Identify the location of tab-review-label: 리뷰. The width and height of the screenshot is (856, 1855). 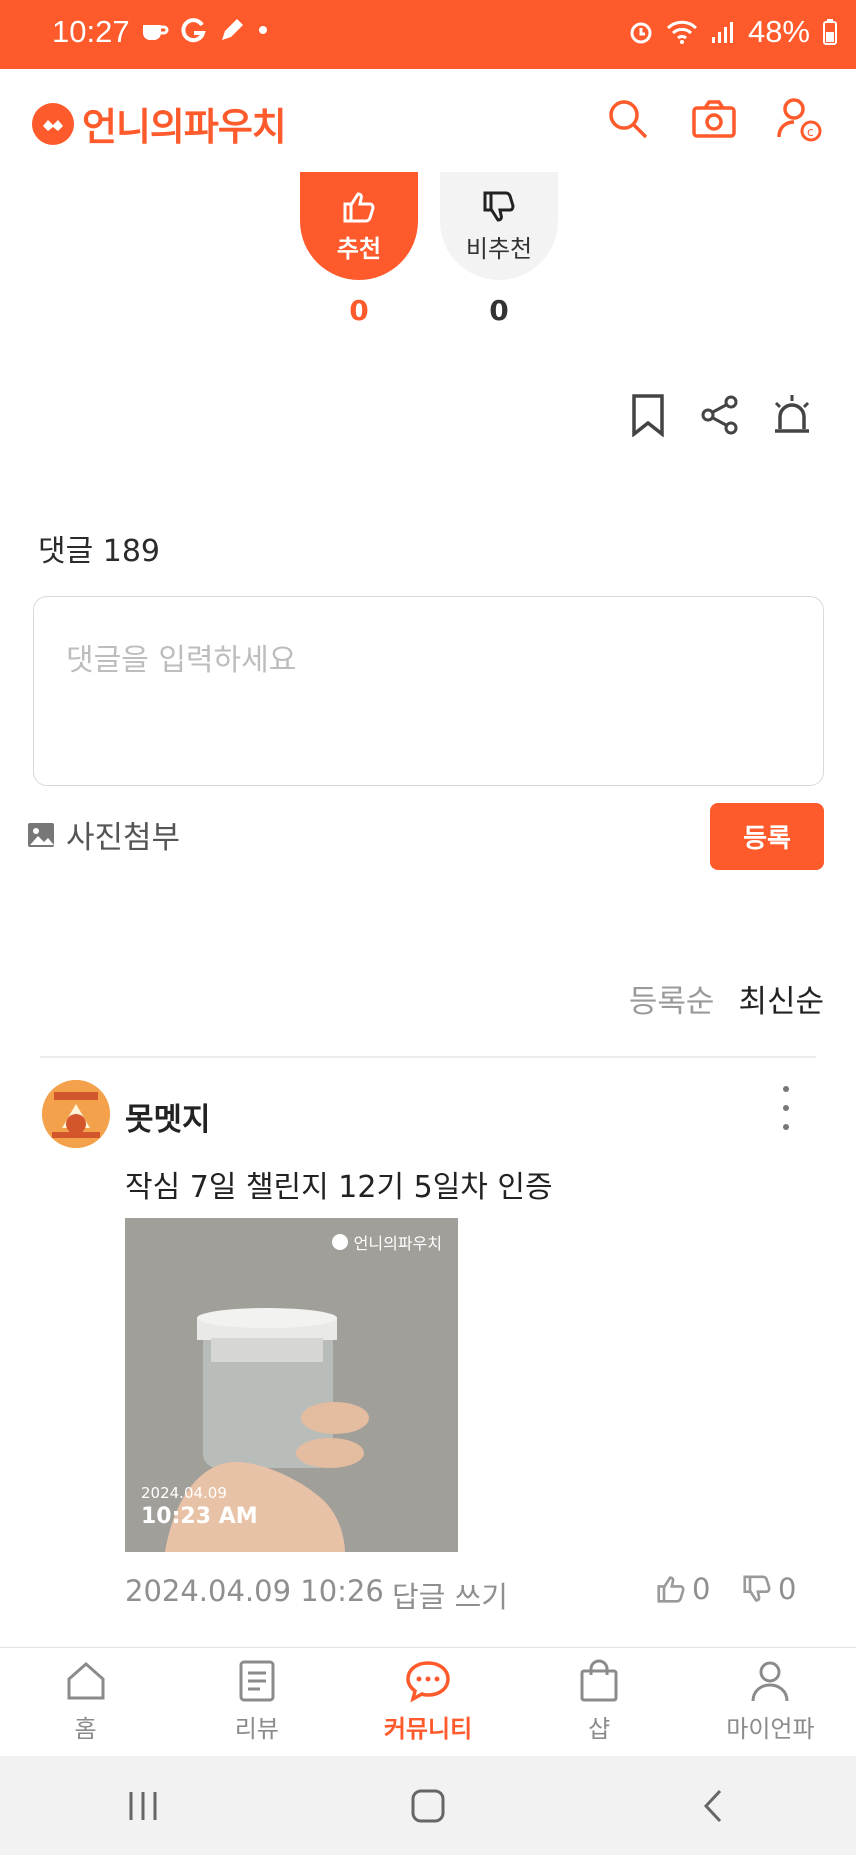
(256, 1729).